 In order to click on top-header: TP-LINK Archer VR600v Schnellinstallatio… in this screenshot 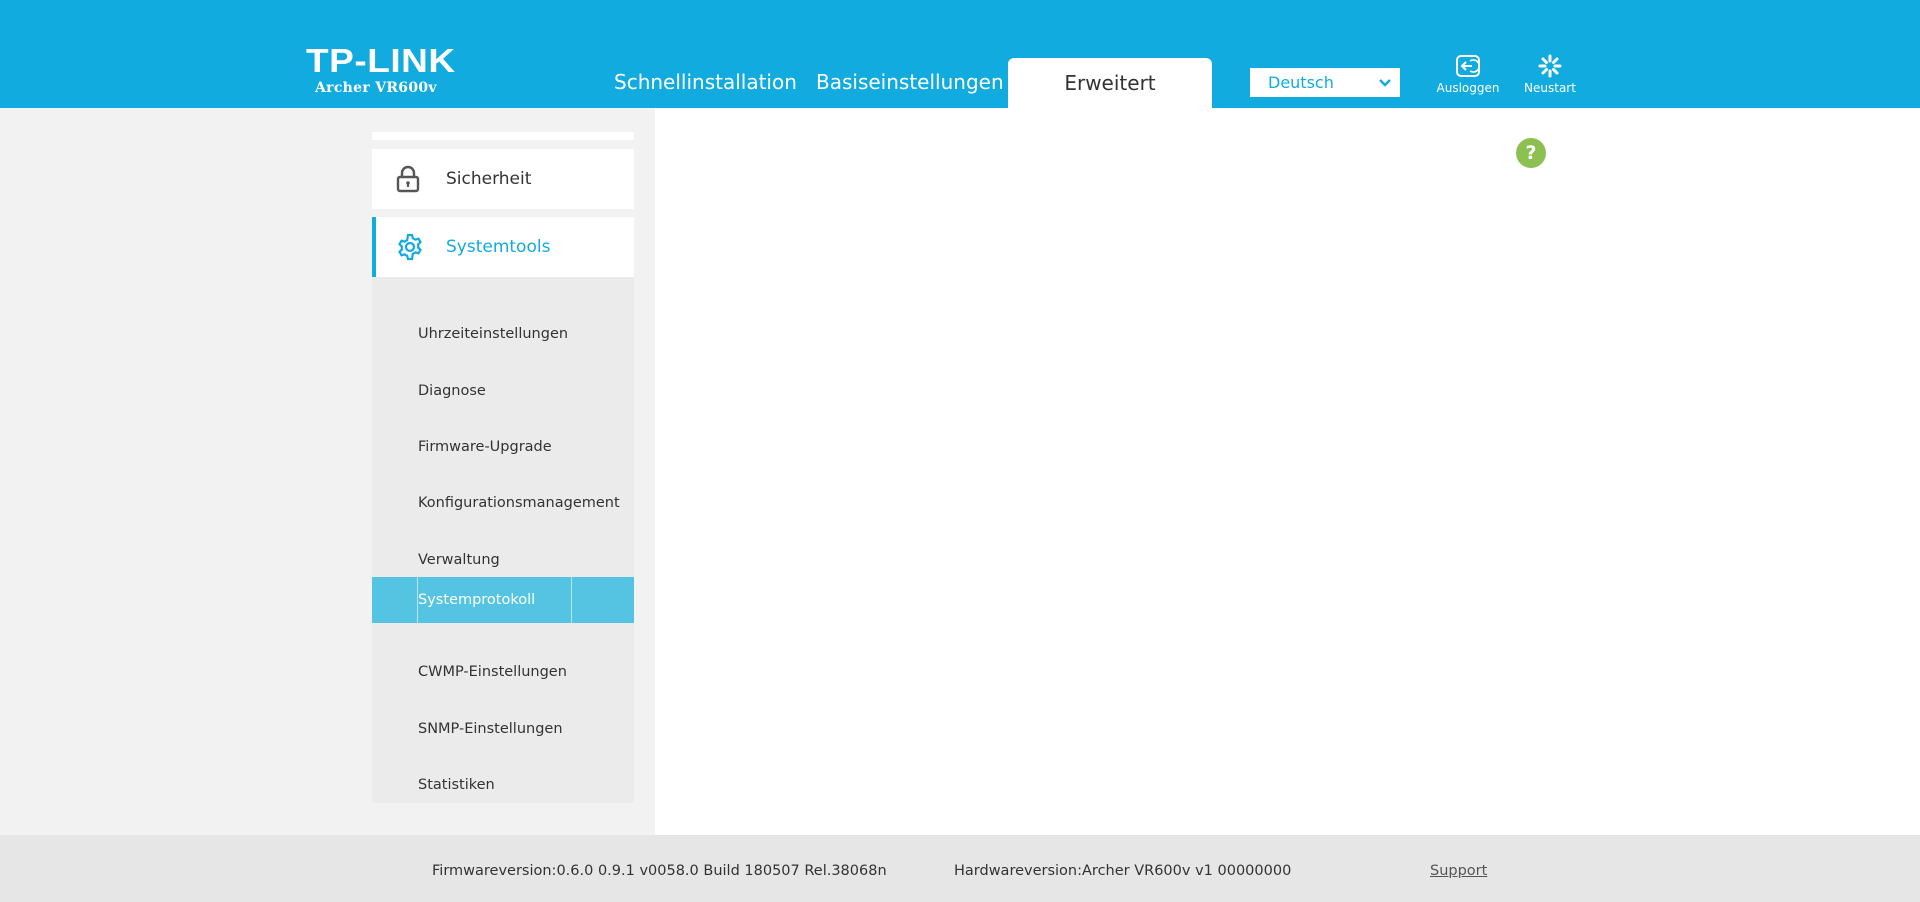, I will do `click(960, 54)`.